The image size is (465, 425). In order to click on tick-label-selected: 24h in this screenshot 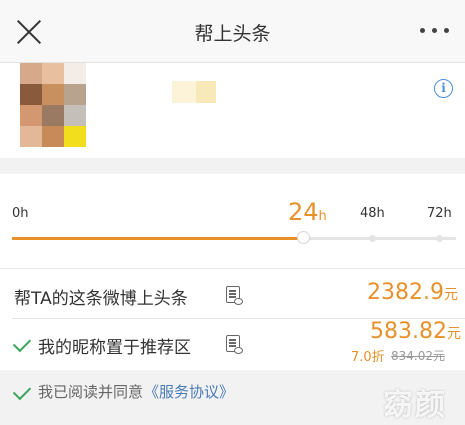, I will do `click(307, 212)`.